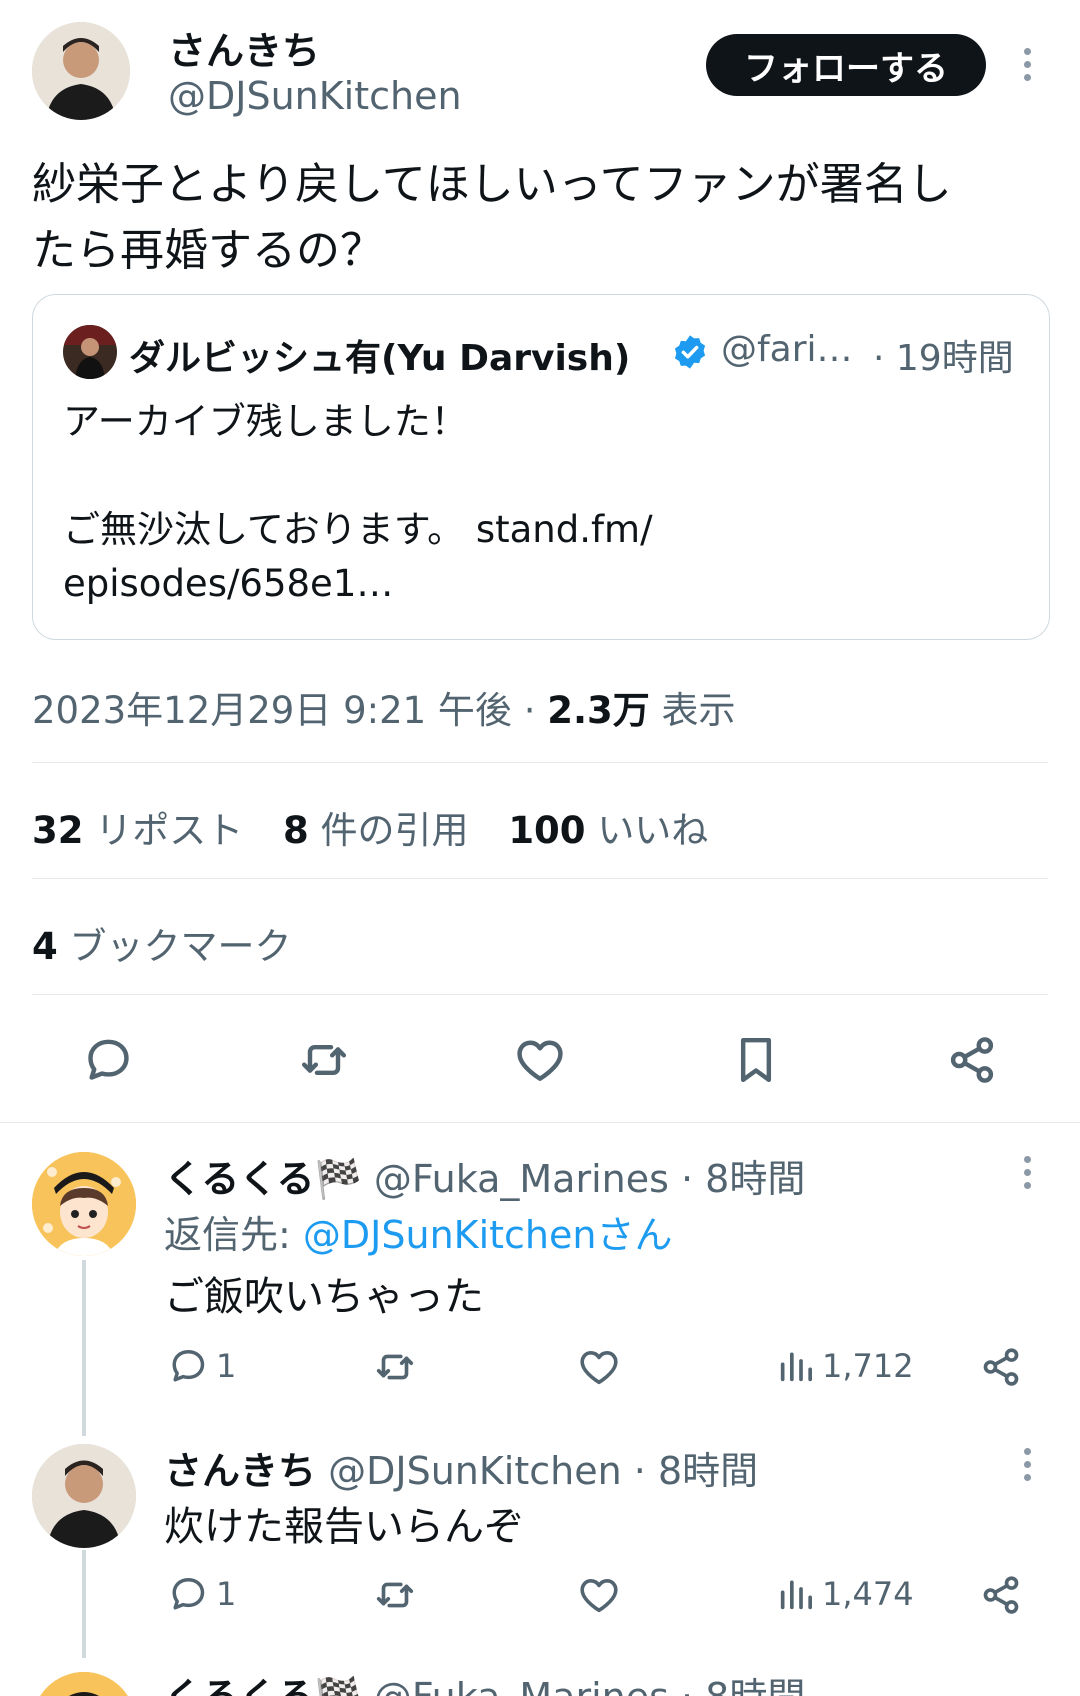 The height and width of the screenshot is (1696, 1080). I want to click on quoted-author-name: ダルビッシュ有(Yu Darvish), so click(380, 358).